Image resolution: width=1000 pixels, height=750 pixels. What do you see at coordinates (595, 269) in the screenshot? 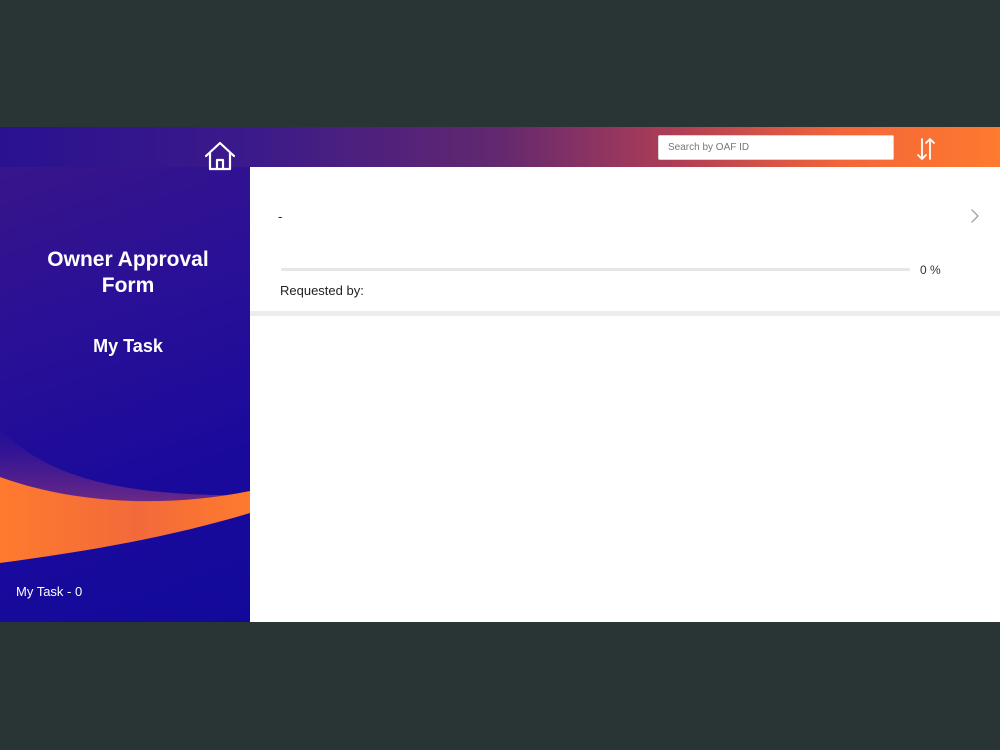
I see `progress-bar` at bounding box center [595, 269].